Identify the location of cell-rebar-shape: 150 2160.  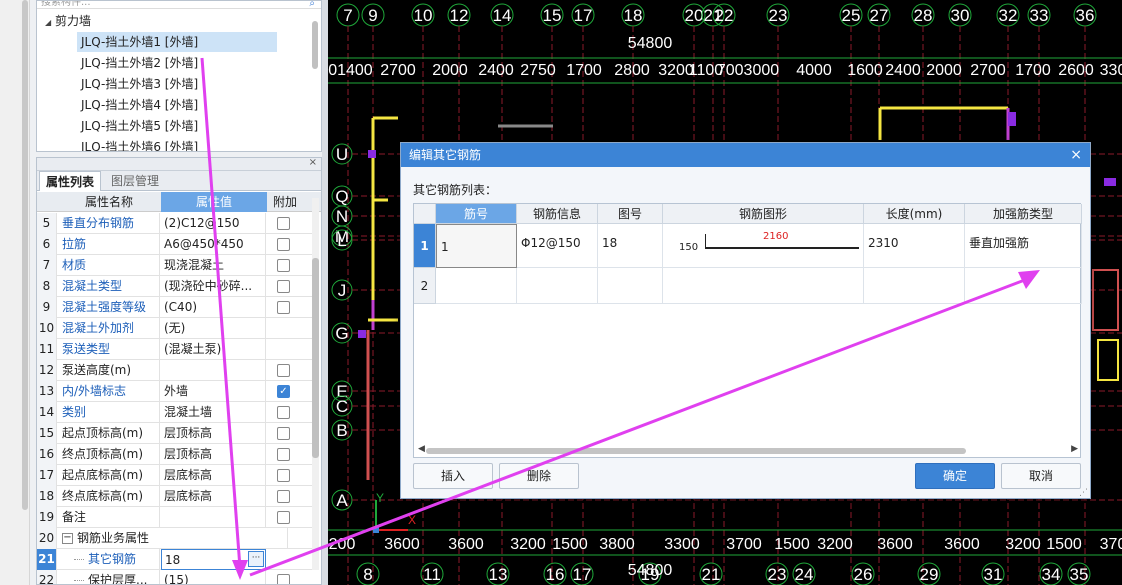
(763, 246).